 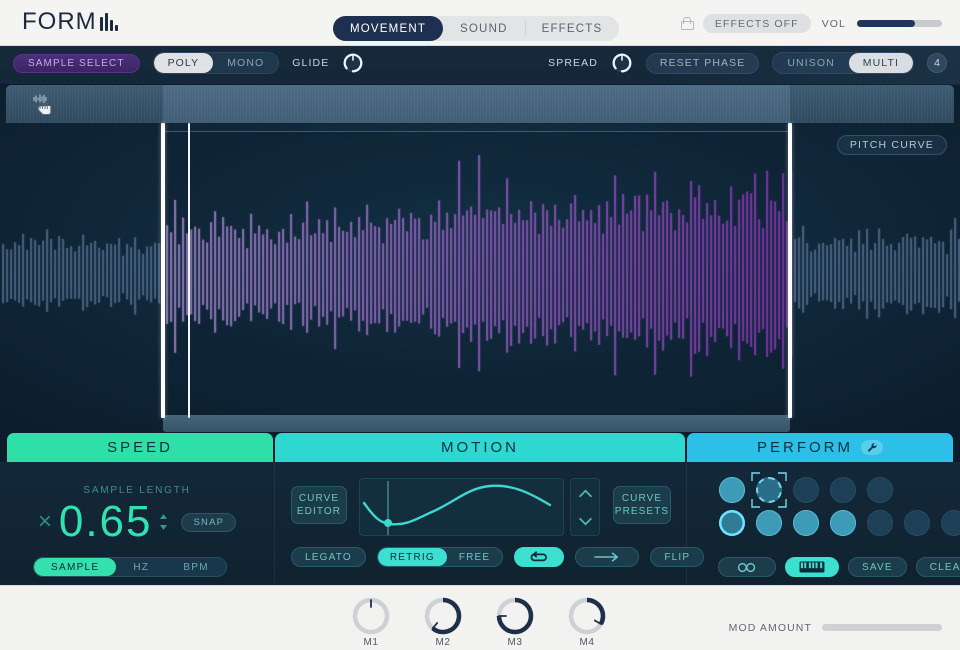 What do you see at coordinates (477, 104) in the screenshot?
I see `overview-selection` at bounding box center [477, 104].